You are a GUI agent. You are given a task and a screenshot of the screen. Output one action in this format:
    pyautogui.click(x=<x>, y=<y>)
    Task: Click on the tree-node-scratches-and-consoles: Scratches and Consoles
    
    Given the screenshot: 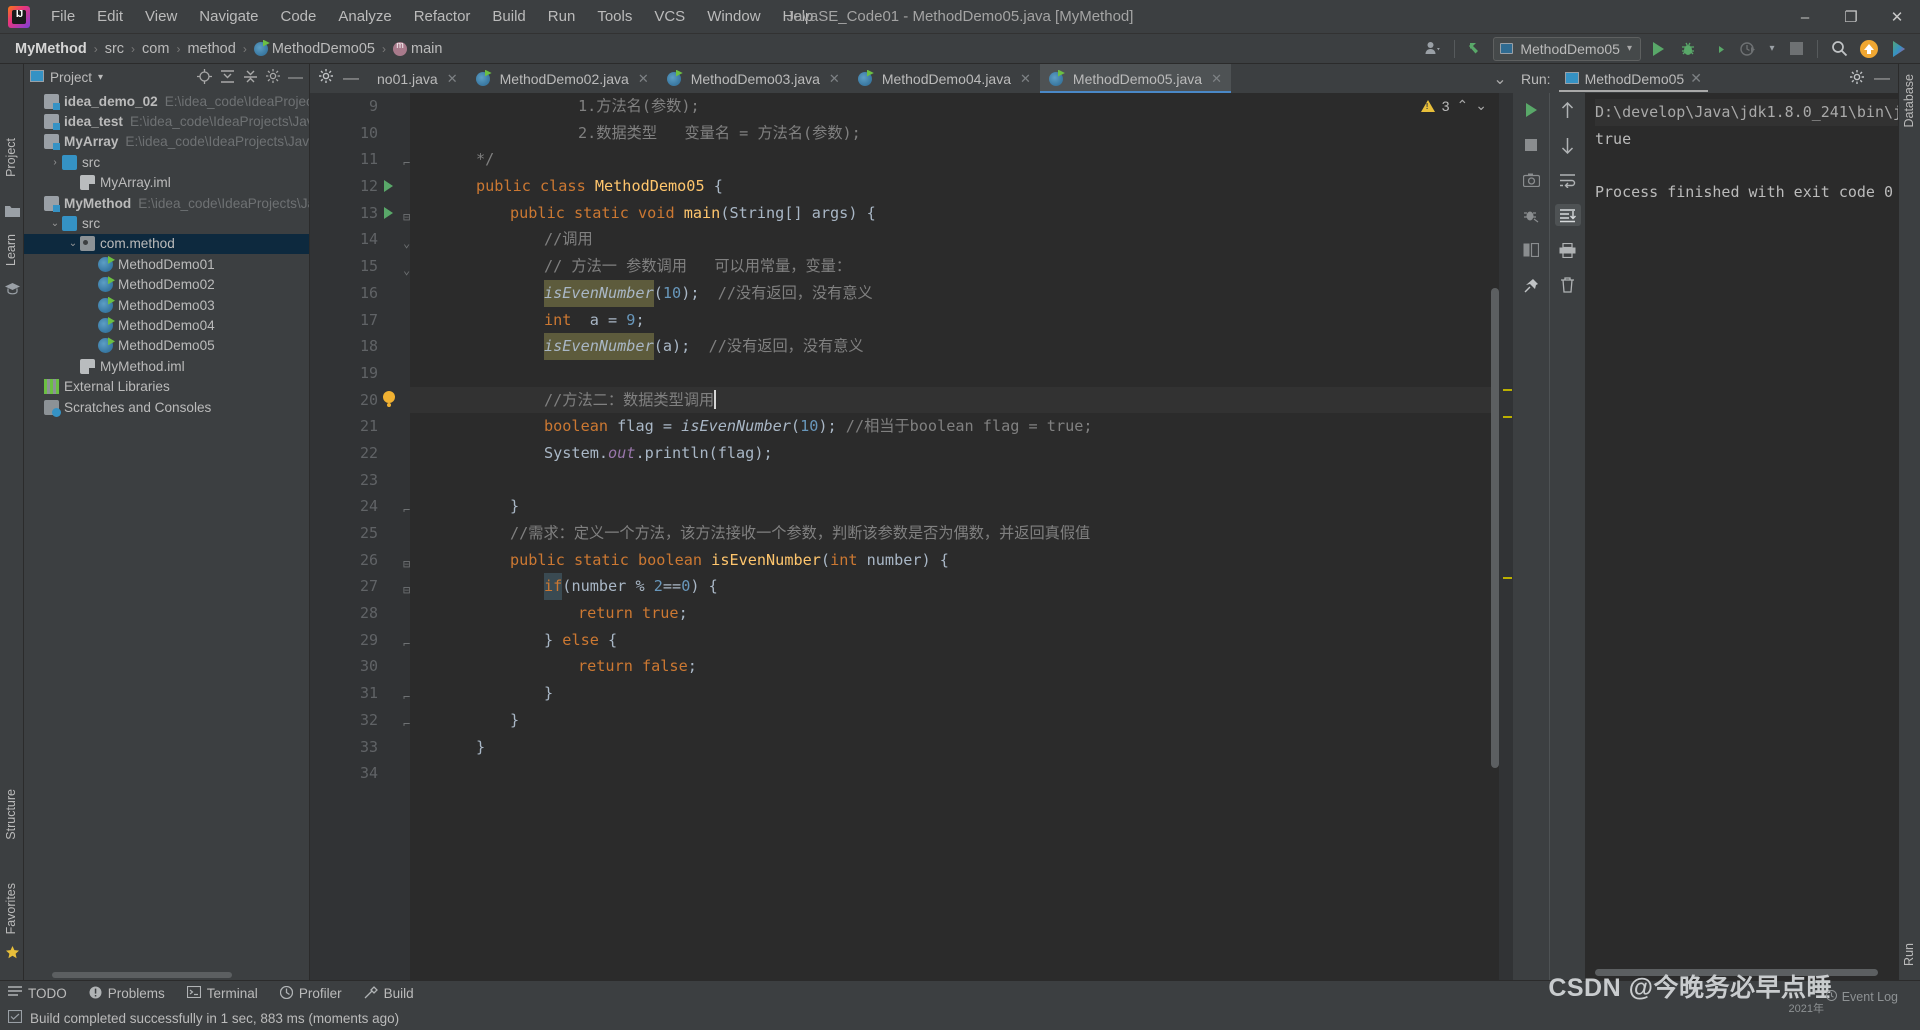 What is the action you would take?
    pyautogui.click(x=166, y=407)
    